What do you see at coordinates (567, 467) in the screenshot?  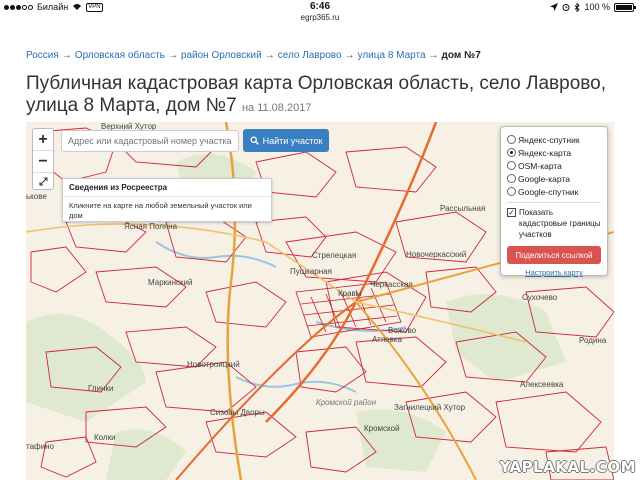 I see `watermark: YAPLAKAL.COM` at bounding box center [567, 467].